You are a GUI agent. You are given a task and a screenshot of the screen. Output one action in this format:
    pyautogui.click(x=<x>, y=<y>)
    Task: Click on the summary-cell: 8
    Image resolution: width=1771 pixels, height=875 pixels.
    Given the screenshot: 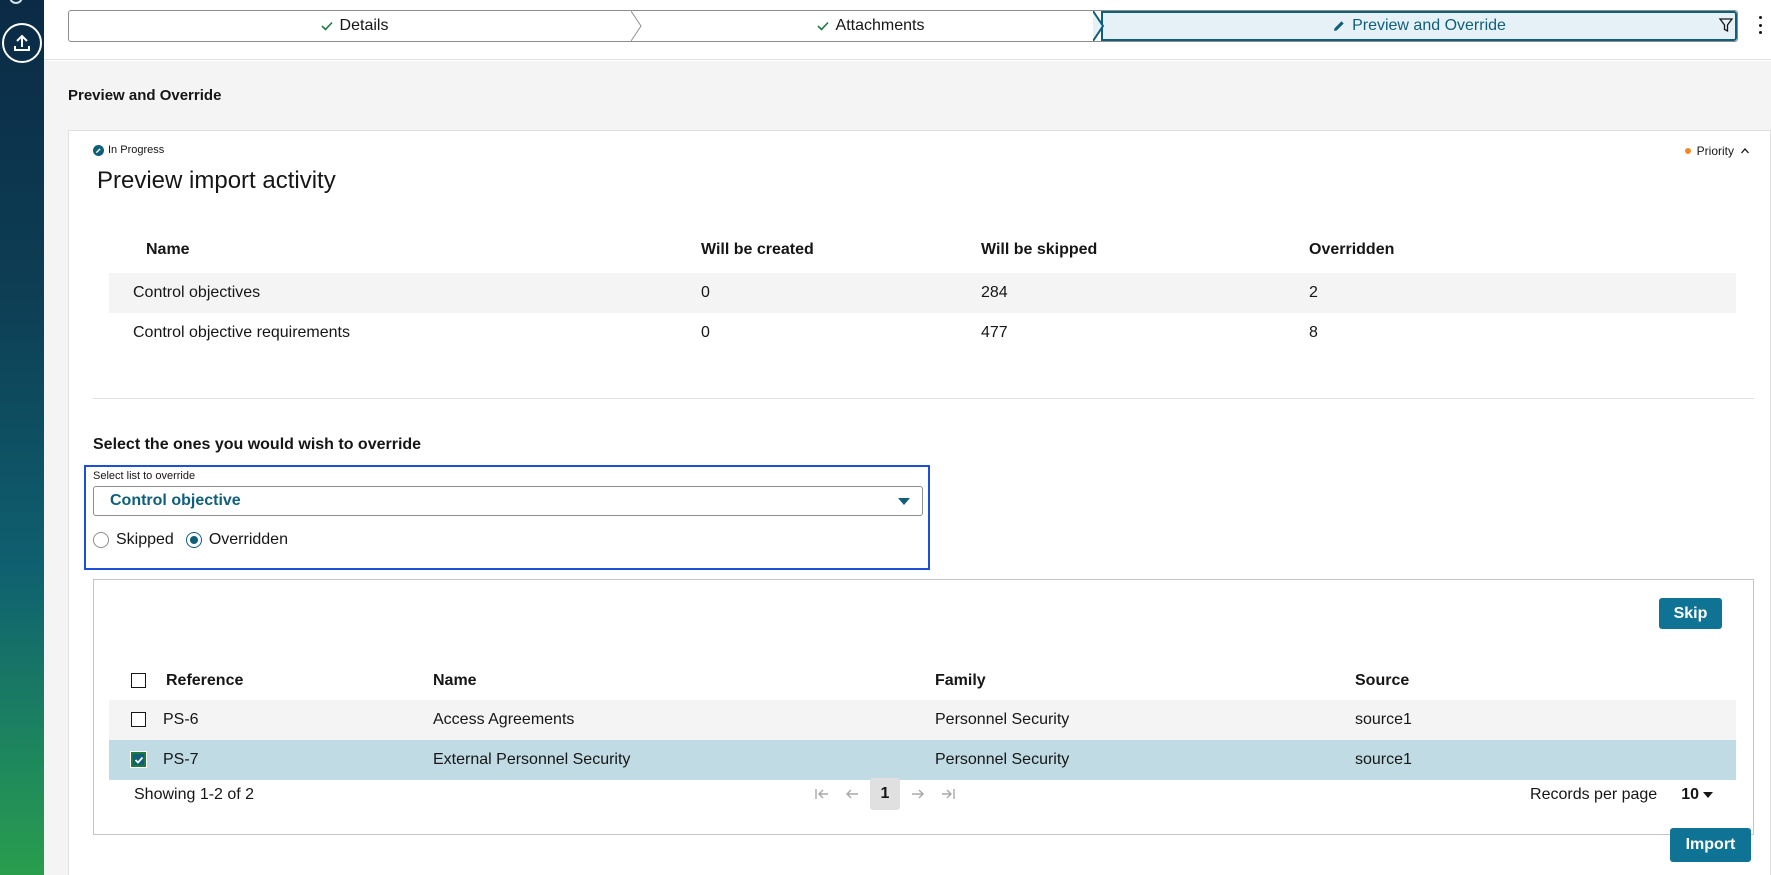 What is the action you would take?
    pyautogui.click(x=1313, y=332)
    